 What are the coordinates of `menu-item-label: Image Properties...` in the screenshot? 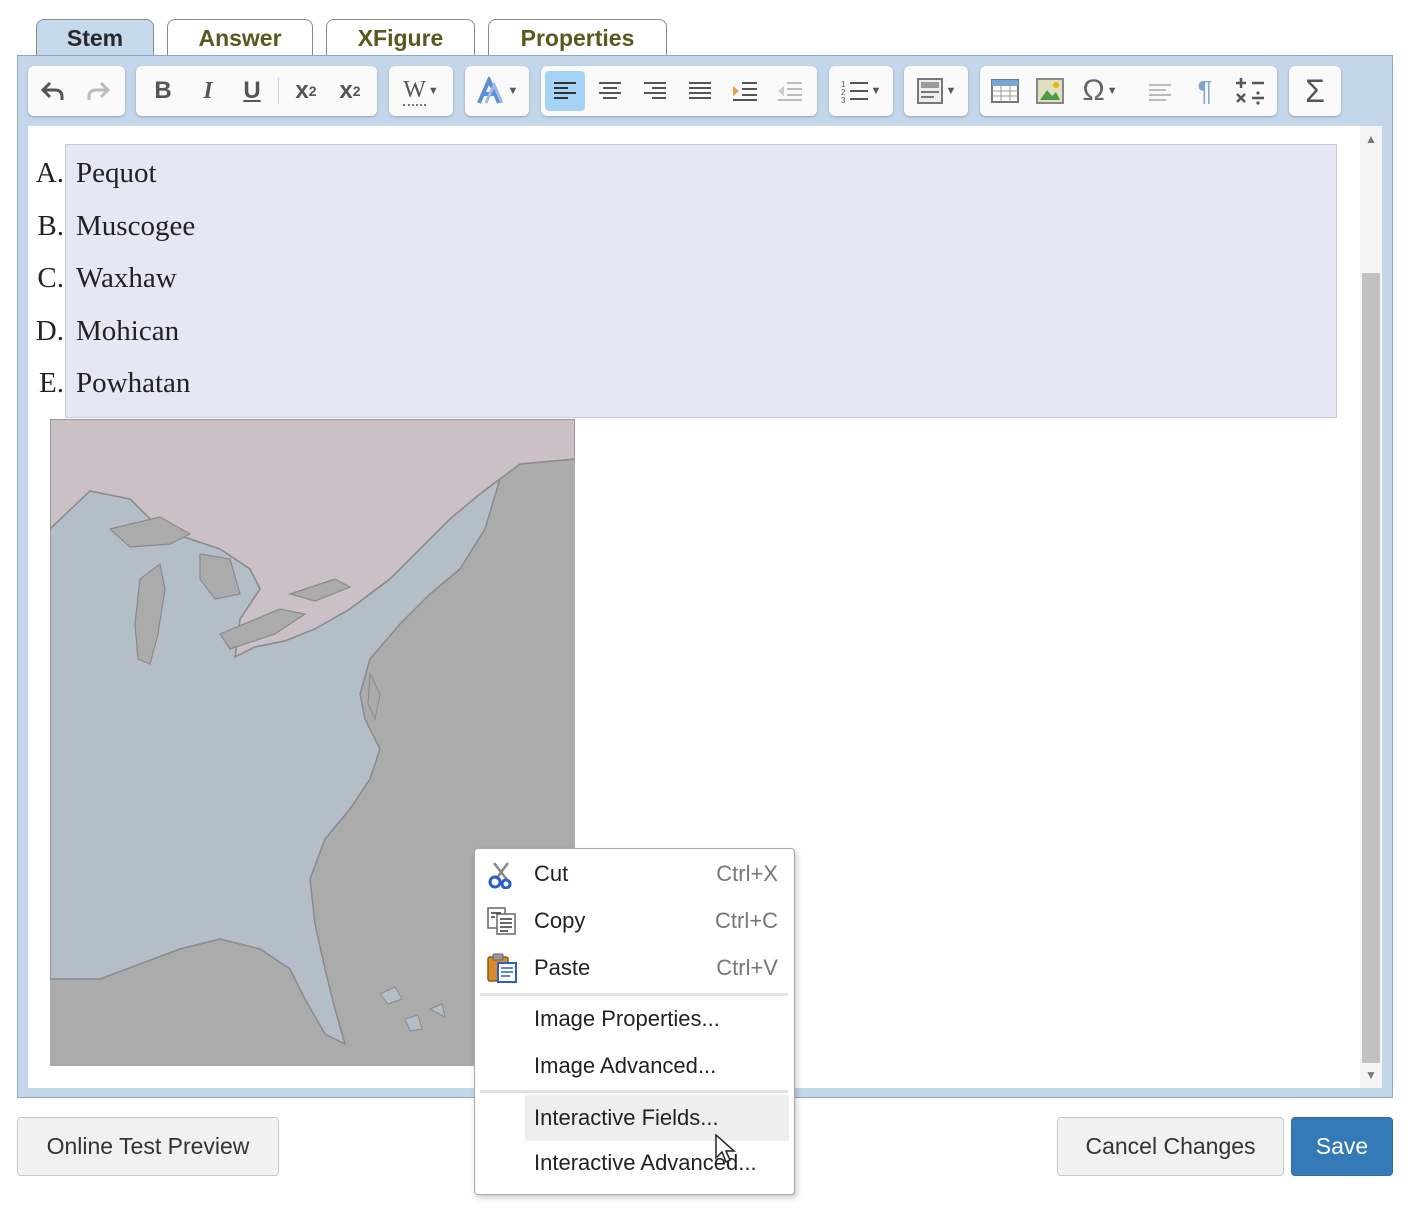 It's located at (627, 1018).